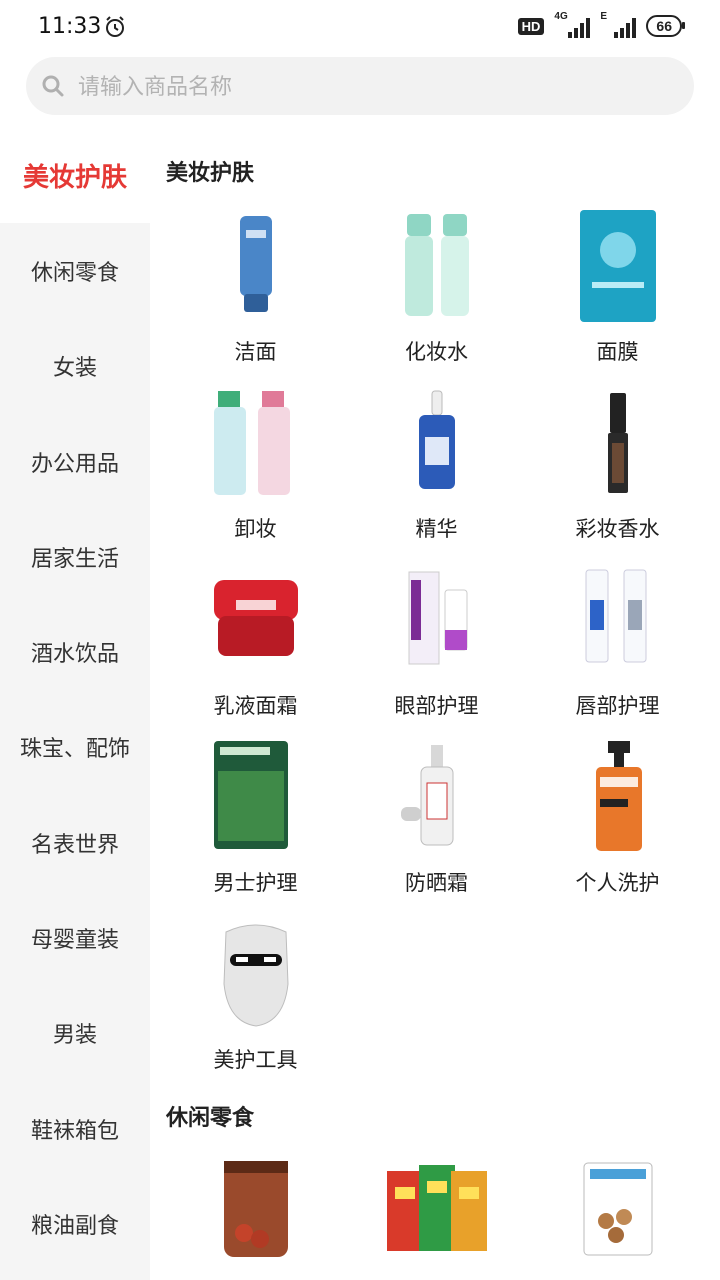  I want to click on subcategory-sunscreen: 防晒霜, so click(436, 819).